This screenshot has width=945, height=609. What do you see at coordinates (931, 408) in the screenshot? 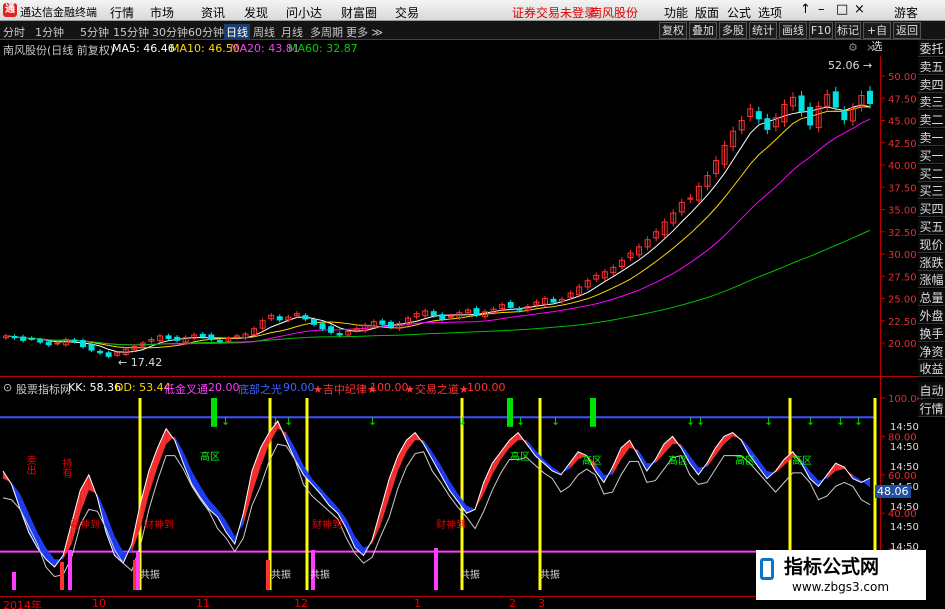
I see `side-tab-lower-1: 行情` at bounding box center [931, 408].